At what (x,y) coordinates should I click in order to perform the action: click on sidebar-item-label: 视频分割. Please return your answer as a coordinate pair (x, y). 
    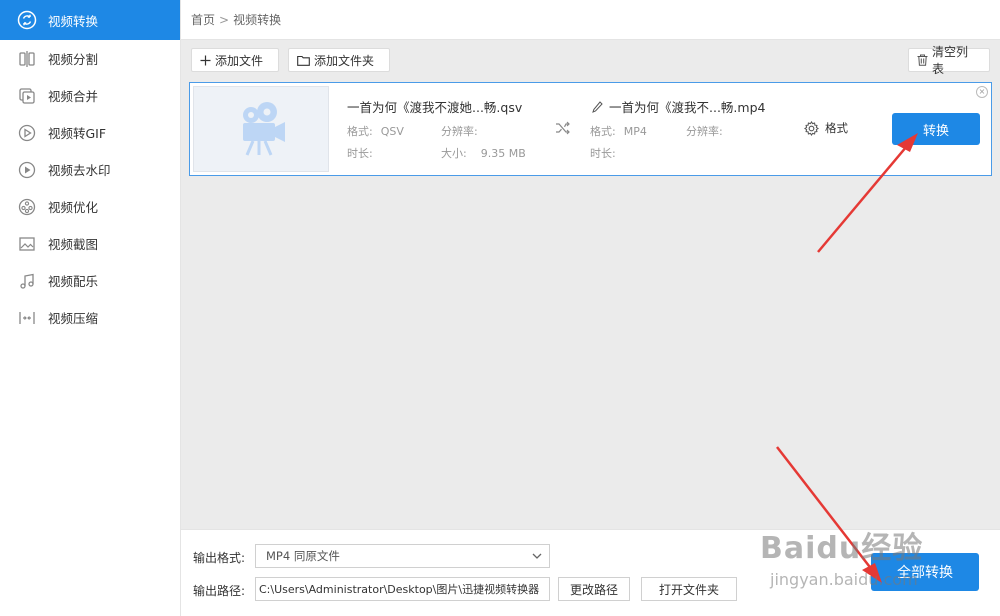
    Looking at the image, I should click on (73, 59).